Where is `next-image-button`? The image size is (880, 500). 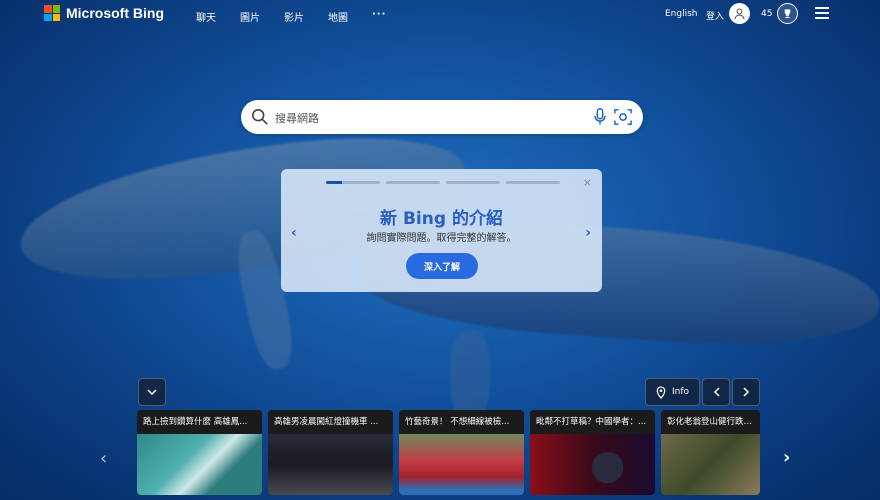
next-image-button is located at coordinates (746, 392).